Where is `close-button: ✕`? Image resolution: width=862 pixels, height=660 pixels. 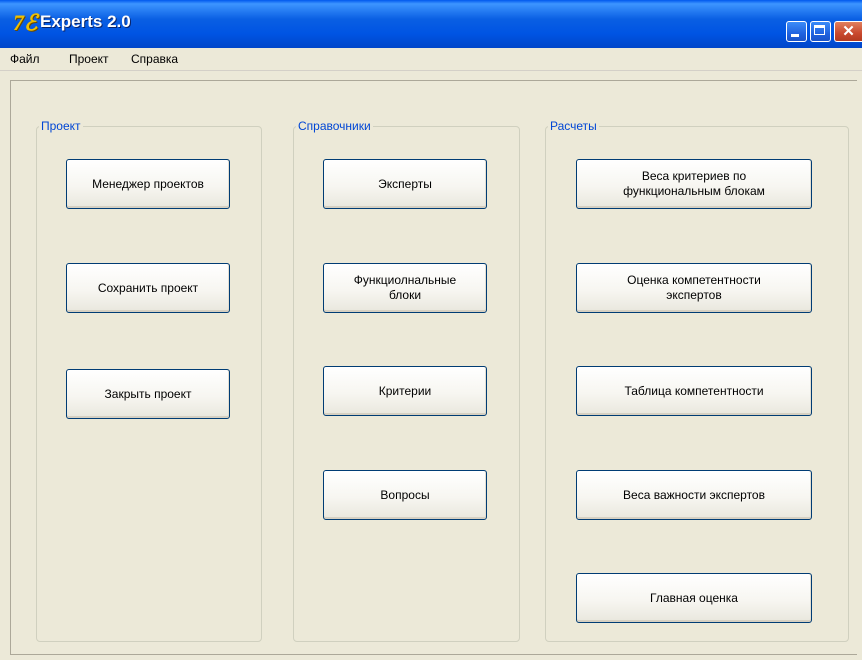
close-button: ✕ is located at coordinates (848, 31).